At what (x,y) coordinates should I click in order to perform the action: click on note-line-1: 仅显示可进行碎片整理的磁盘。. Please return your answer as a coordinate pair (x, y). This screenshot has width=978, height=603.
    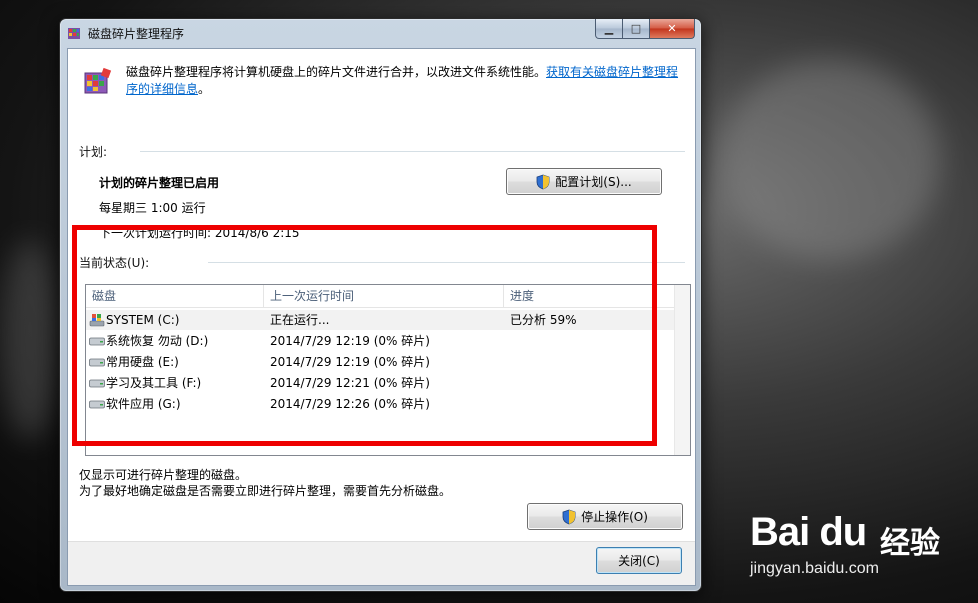
    Looking at the image, I should click on (163, 475).